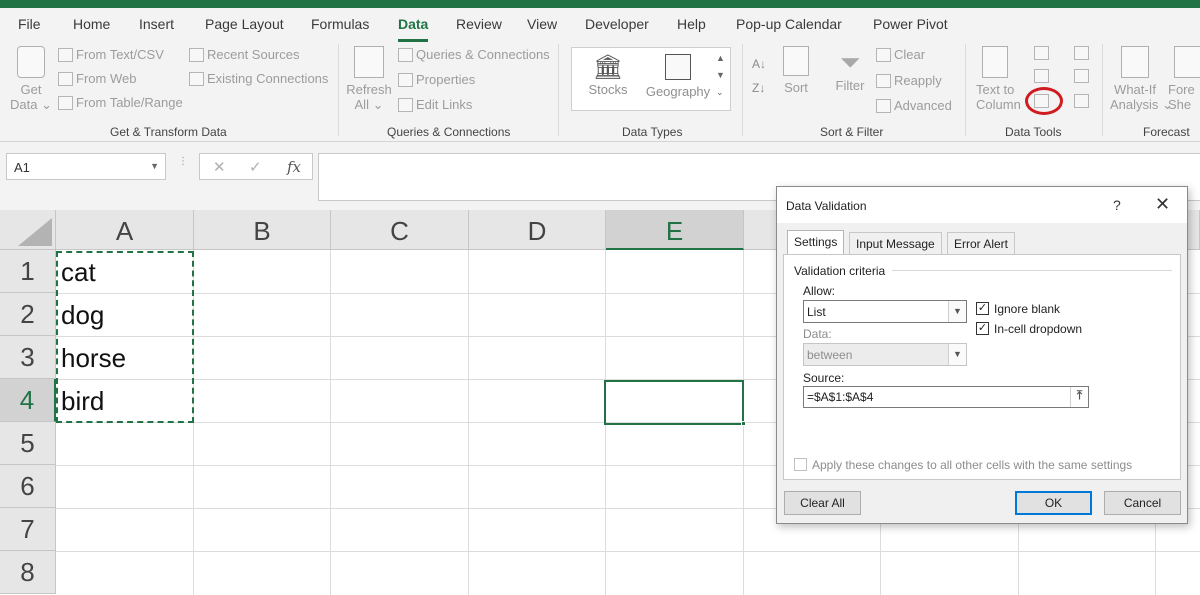 Image resolution: width=1200 pixels, height=595 pixels. Describe the element at coordinates (479, 24) in the screenshot. I see `tab-review: Review` at that location.